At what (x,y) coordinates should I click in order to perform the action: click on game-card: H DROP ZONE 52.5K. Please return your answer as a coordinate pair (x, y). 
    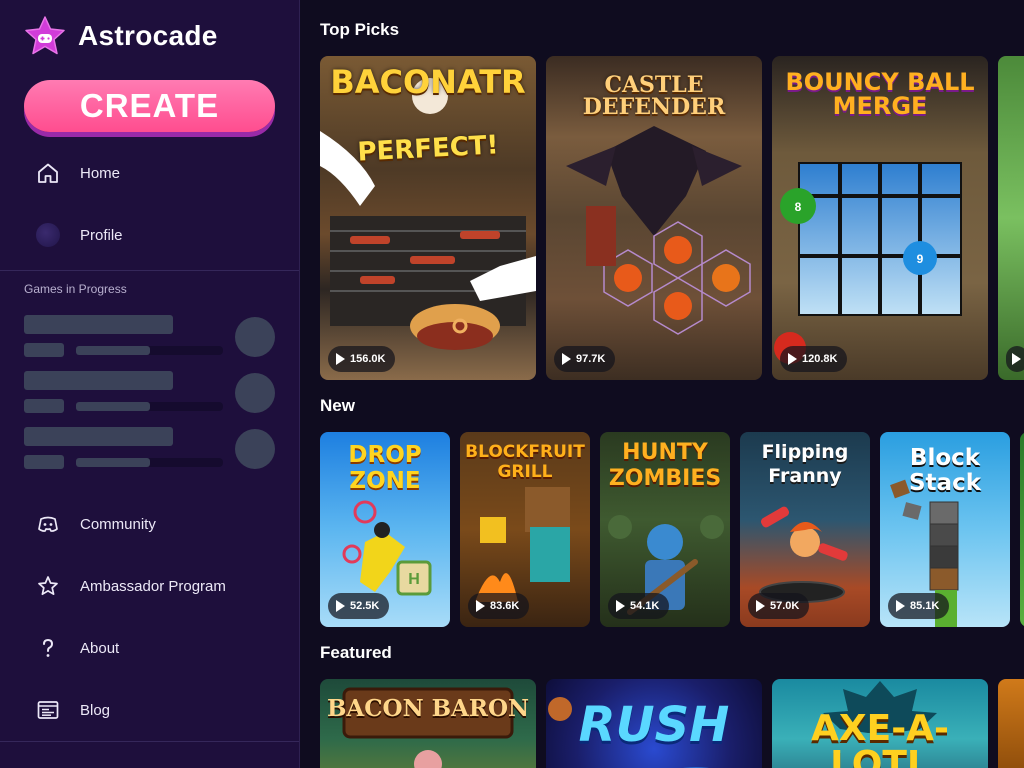
    Looking at the image, I should click on (385, 529).